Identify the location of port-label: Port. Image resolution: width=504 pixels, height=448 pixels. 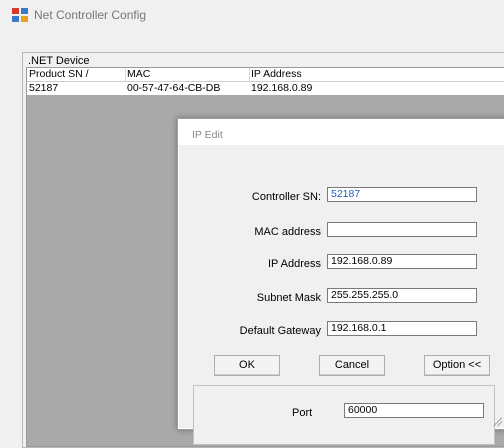
(302, 413).